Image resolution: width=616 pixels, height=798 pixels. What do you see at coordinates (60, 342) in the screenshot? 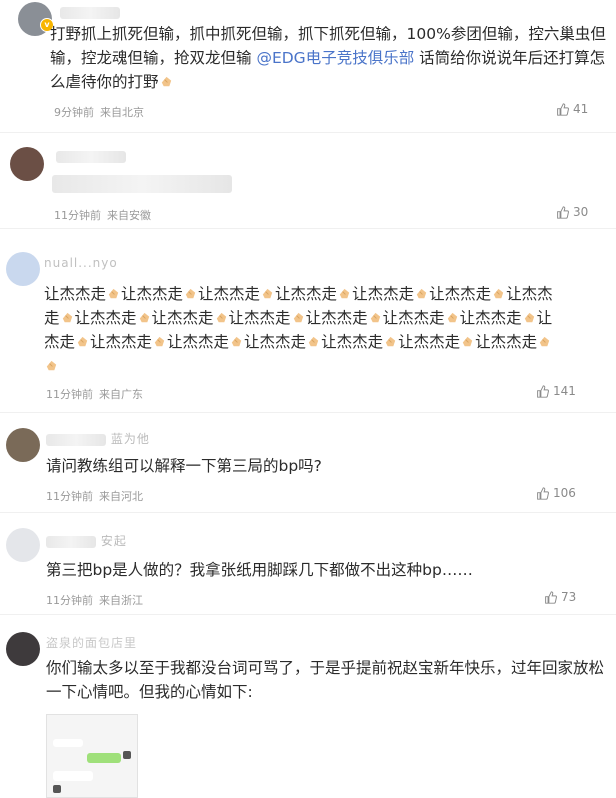
I see `chant-word: 杰走` at bounding box center [60, 342].